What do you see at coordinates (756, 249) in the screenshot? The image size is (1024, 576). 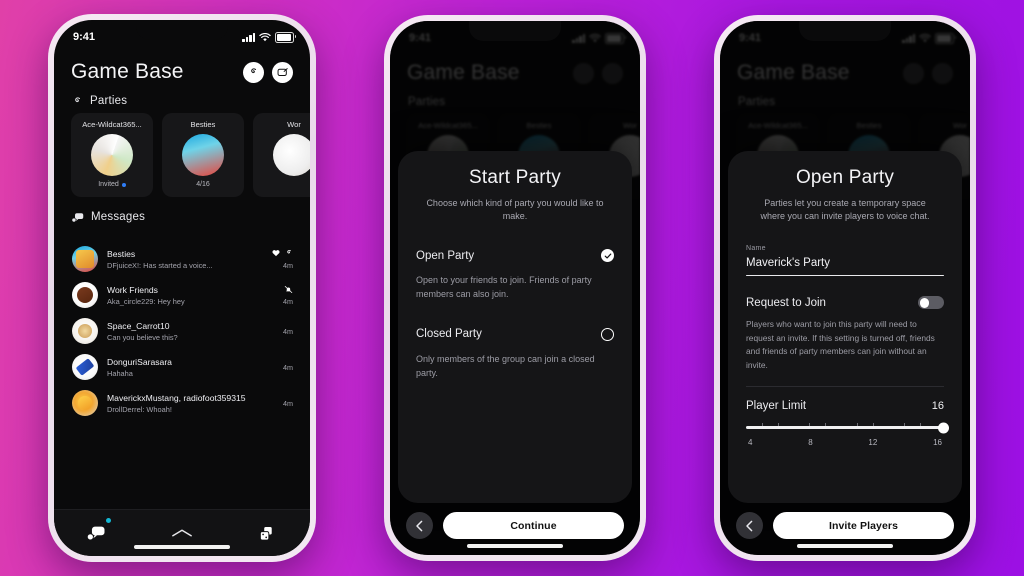 I see `party-name-label: Name` at bounding box center [756, 249].